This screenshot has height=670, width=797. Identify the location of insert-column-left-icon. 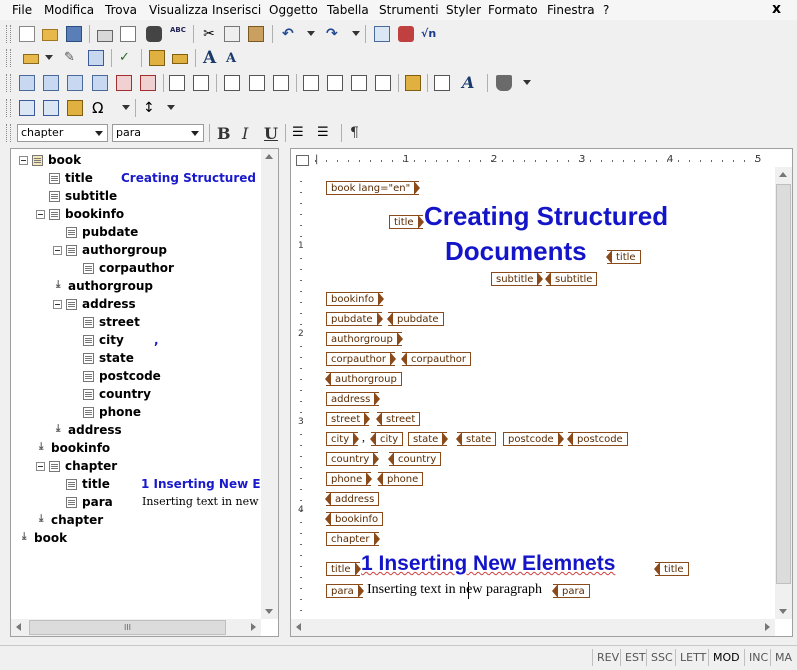
(75, 83).